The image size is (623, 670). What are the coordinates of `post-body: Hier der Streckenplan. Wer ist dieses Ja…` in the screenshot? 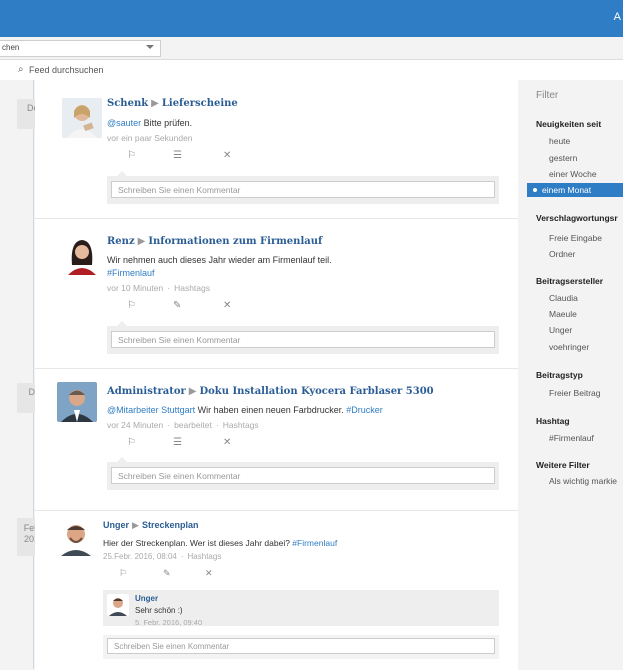 It's located at (198, 543).